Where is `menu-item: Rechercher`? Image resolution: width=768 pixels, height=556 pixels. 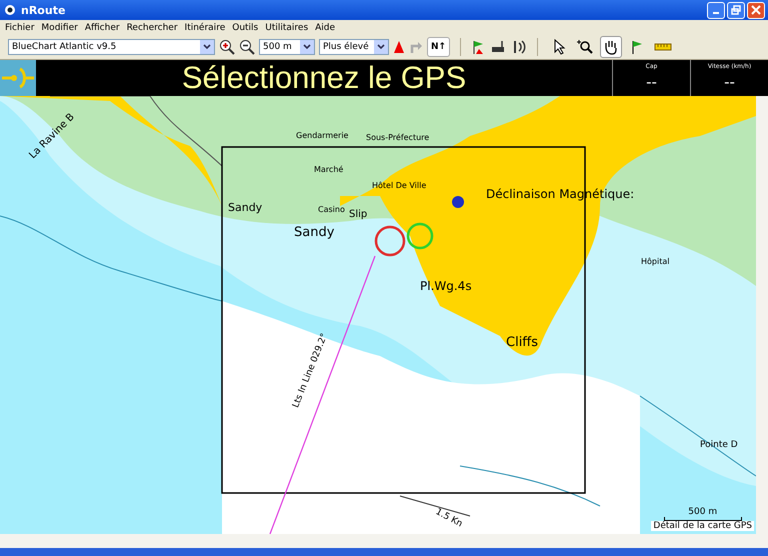 menu-item: Rechercher is located at coordinates (152, 27).